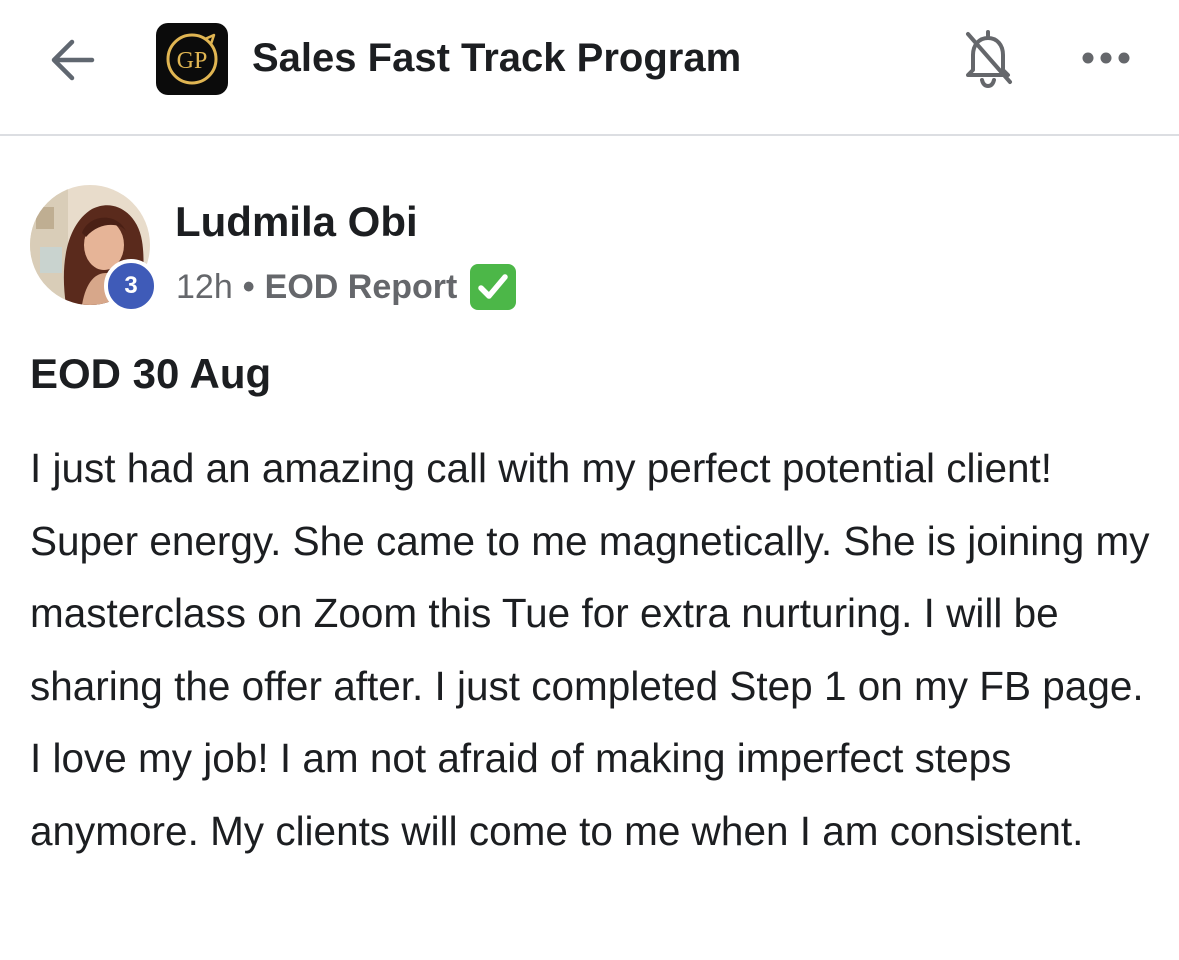 The width and height of the screenshot is (1179, 960). What do you see at coordinates (204, 286) in the screenshot?
I see `post-timestamp: 12h` at bounding box center [204, 286].